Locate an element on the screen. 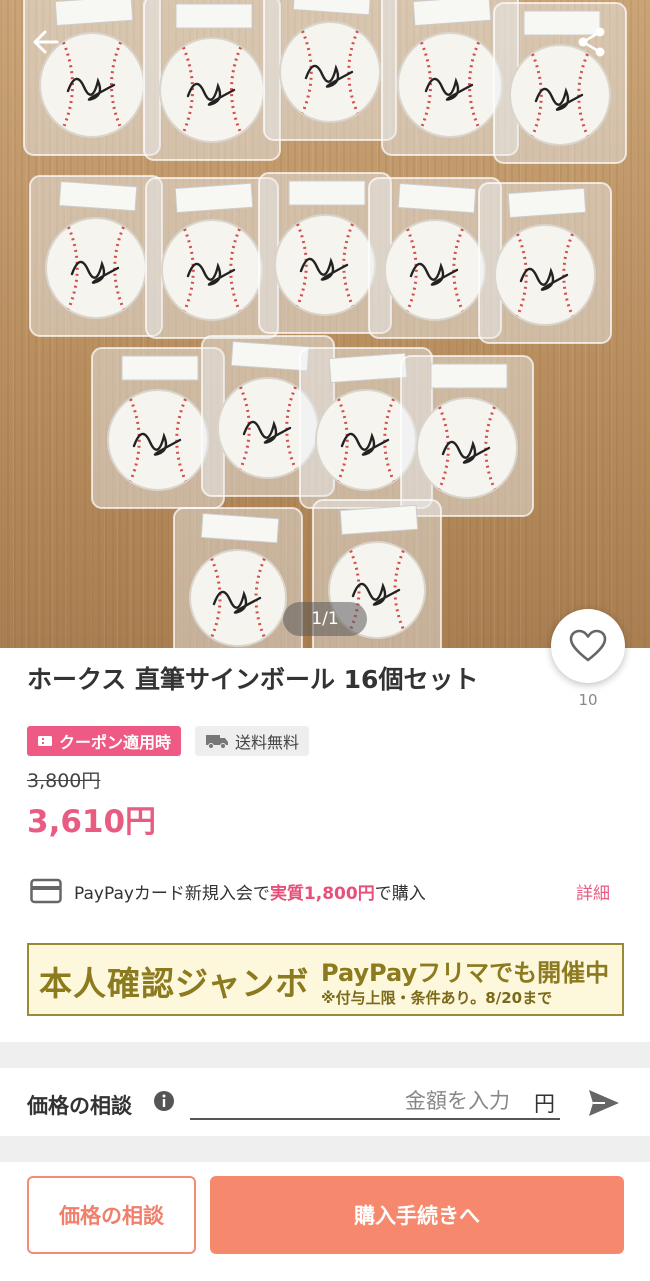 The height and width of the screenshot is (1281, 650). credit-card-icon is located at coordinates (46, 891).